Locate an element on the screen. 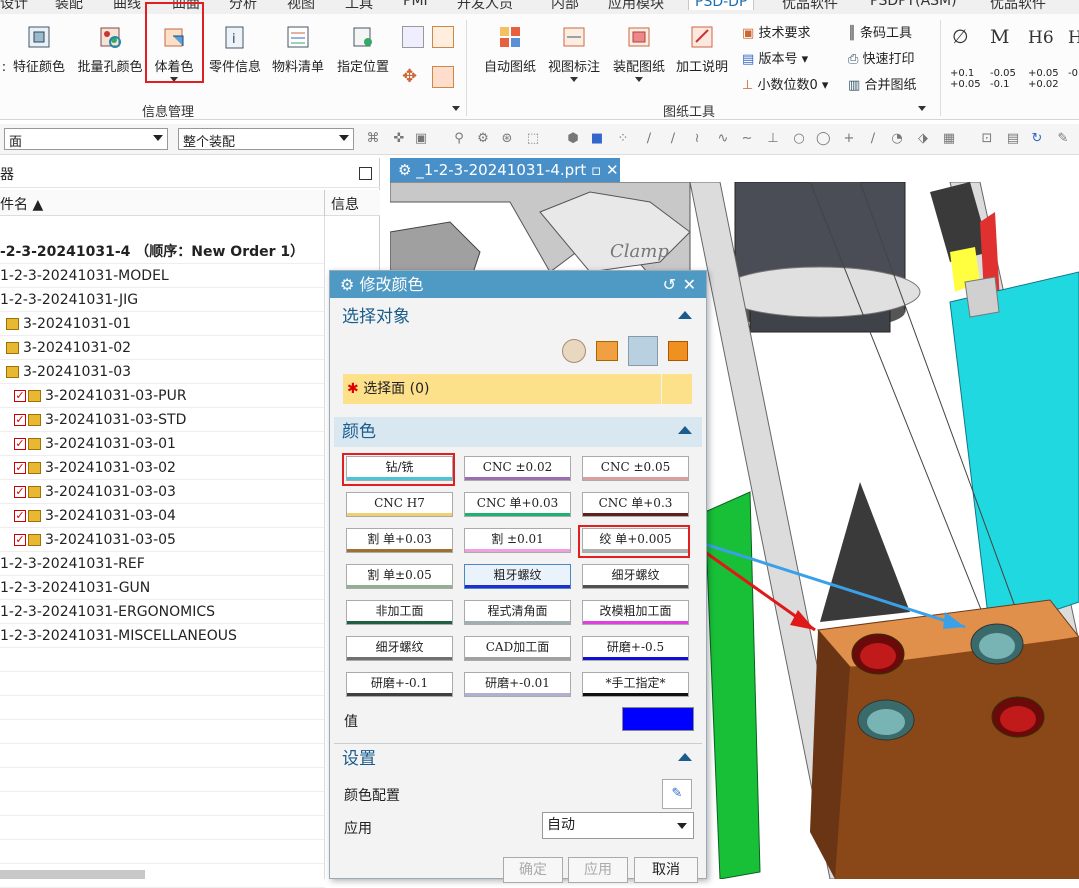 The width and height of the screenshot is (1079, 888). select-pointer-icon: ✜ is located at coordinates (399, 139).